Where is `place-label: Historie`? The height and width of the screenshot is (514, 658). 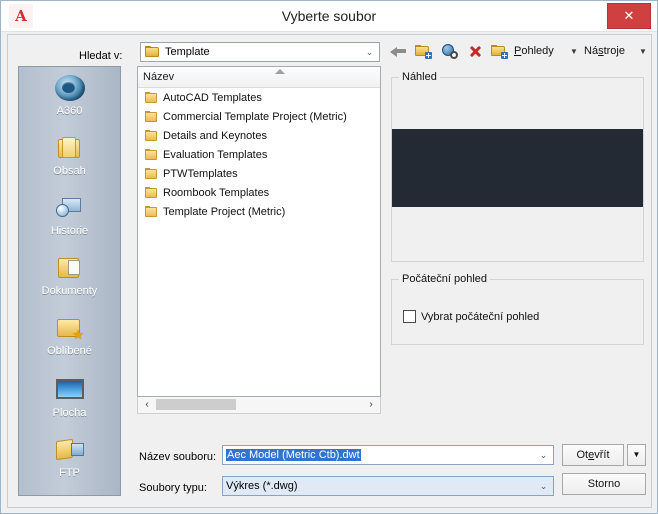 place-label: Historie is located at coordinates (69, 231).